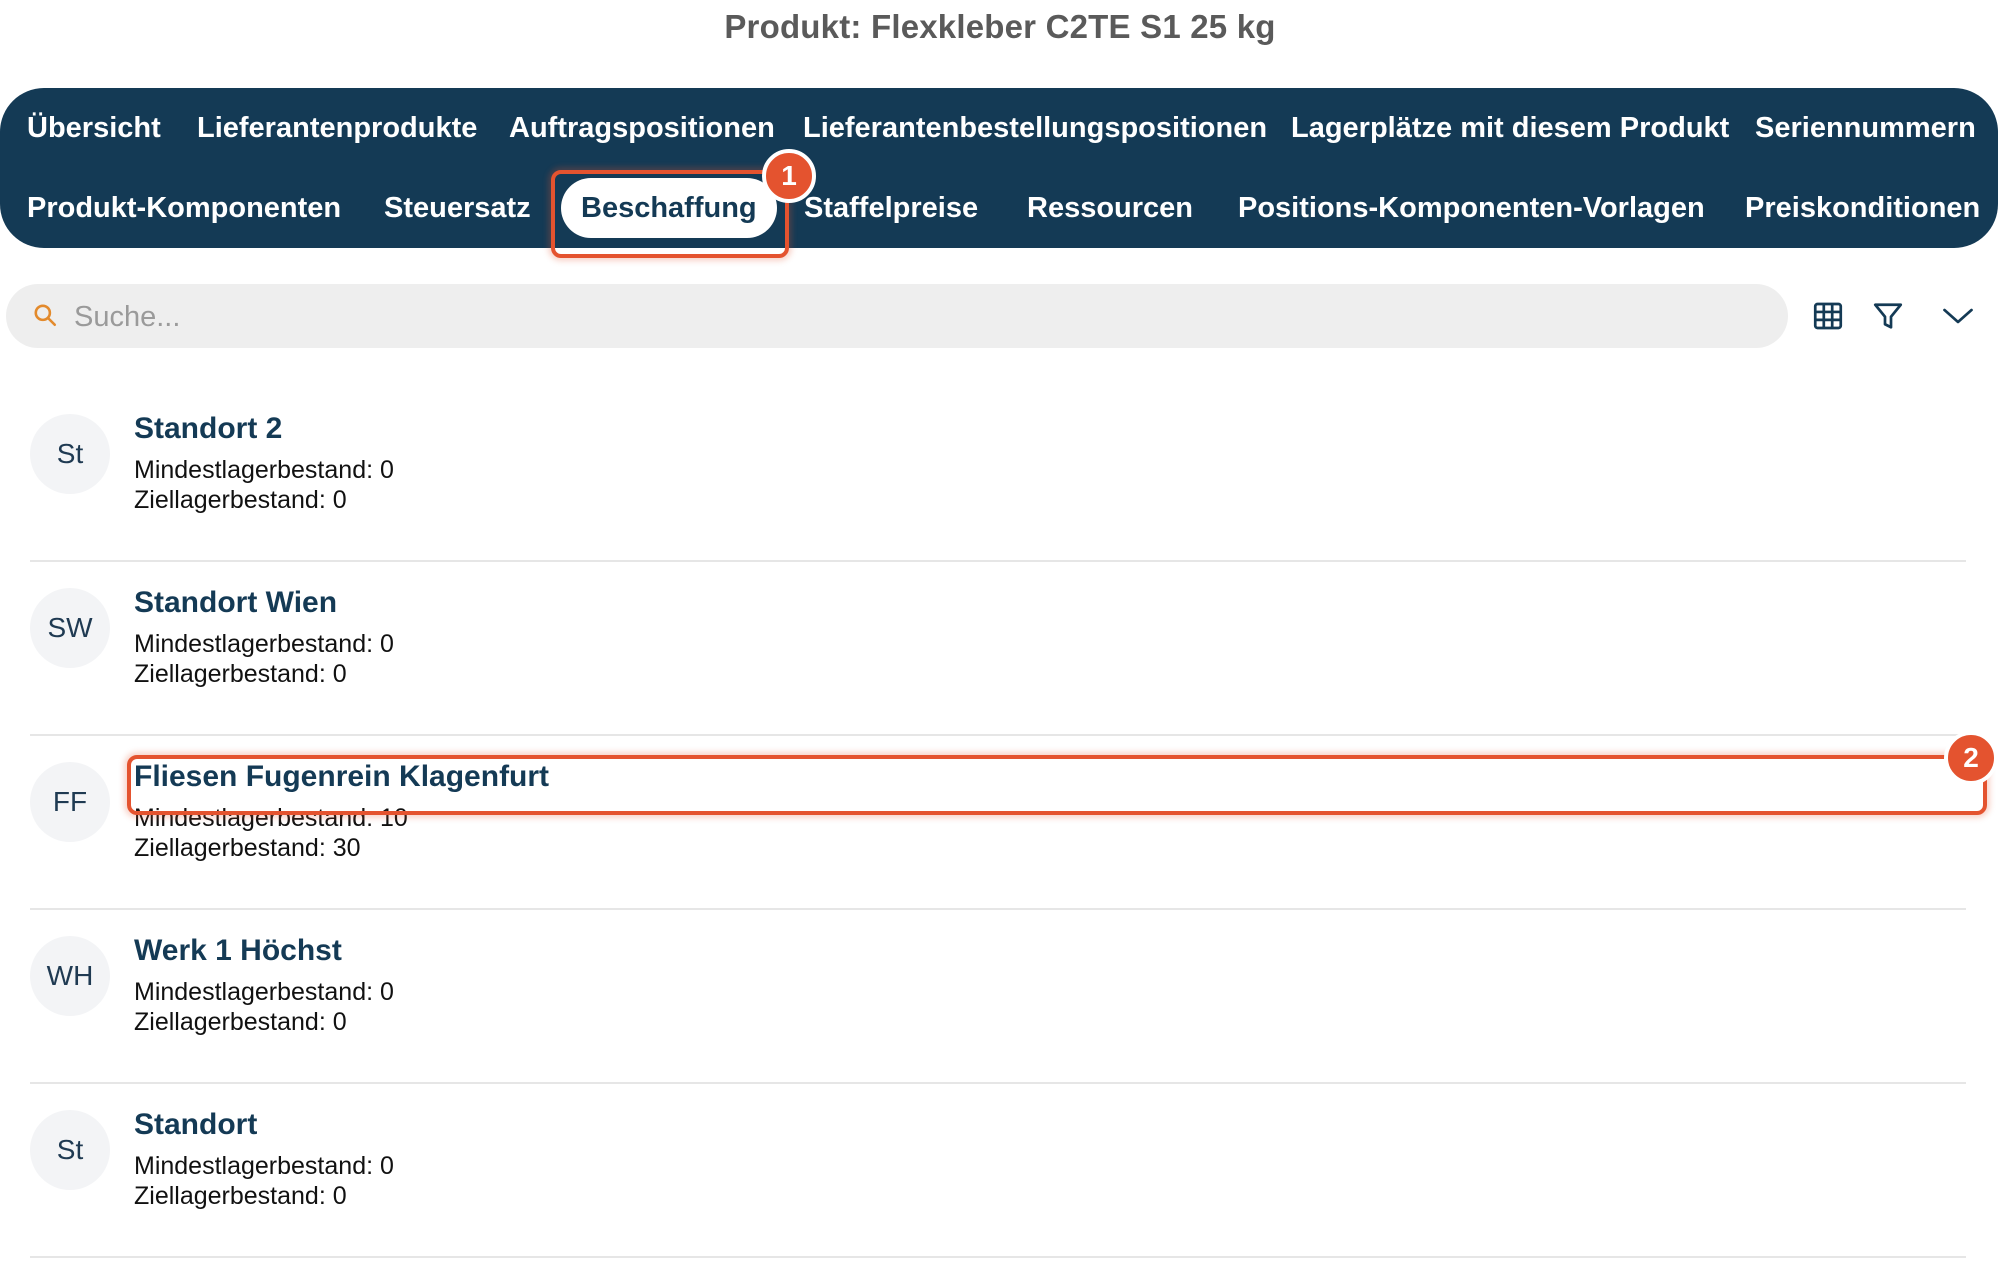 Image resolution: width=2000 pixels, height=1280 pixels. What do you see at coordinates (1862, 208) in the screenshot?
I see `tab-preiskonditionen: Preiskonditionen` at bounding box center [1862, 208].